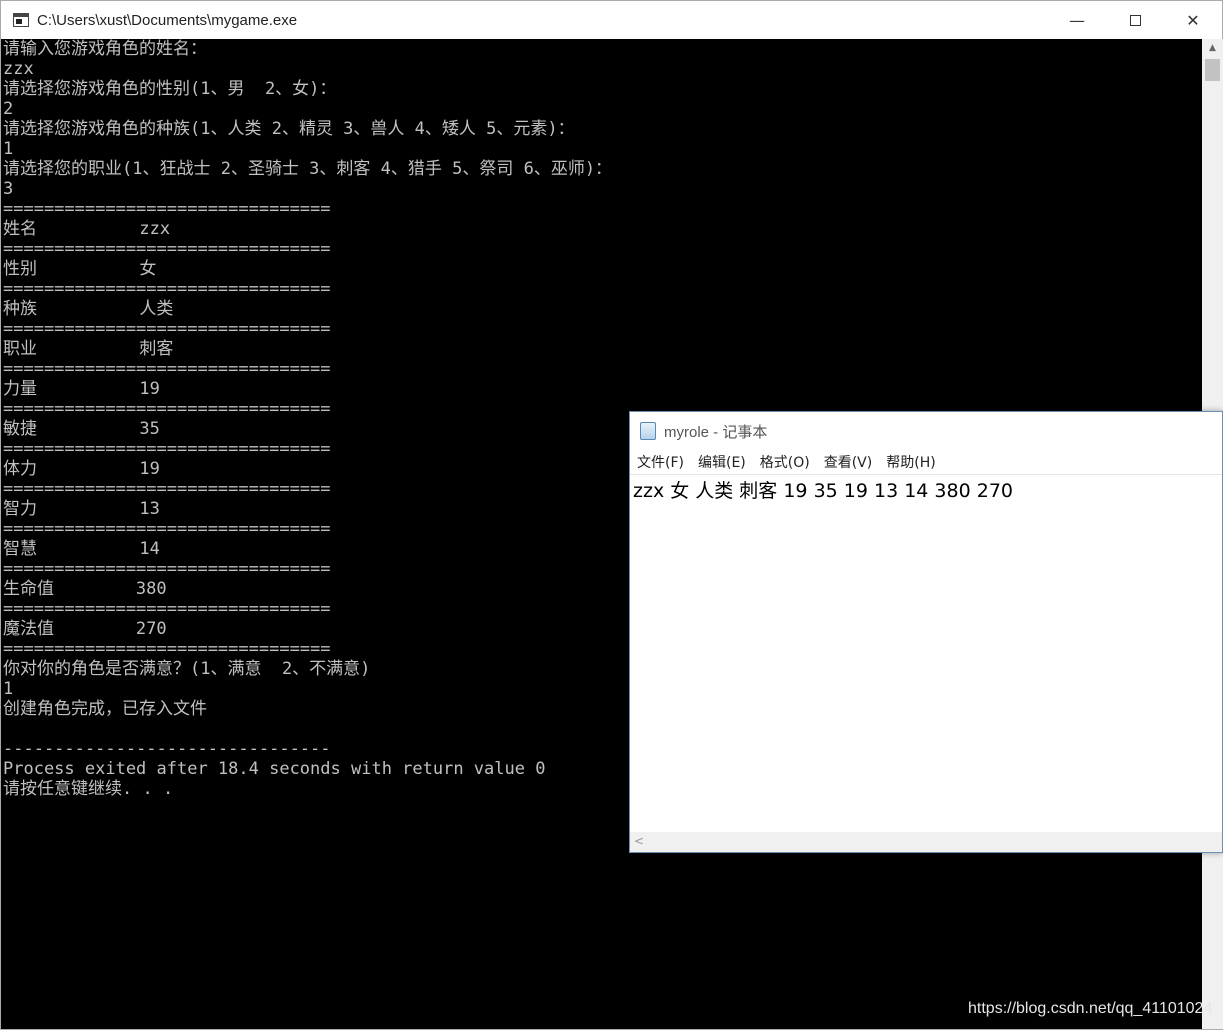  Describe the element at coordinates (611, 20) in the screenshot. I see `console-title-bar: C:\Users\xust\Documents\mygame.exe — ✕` at that location.